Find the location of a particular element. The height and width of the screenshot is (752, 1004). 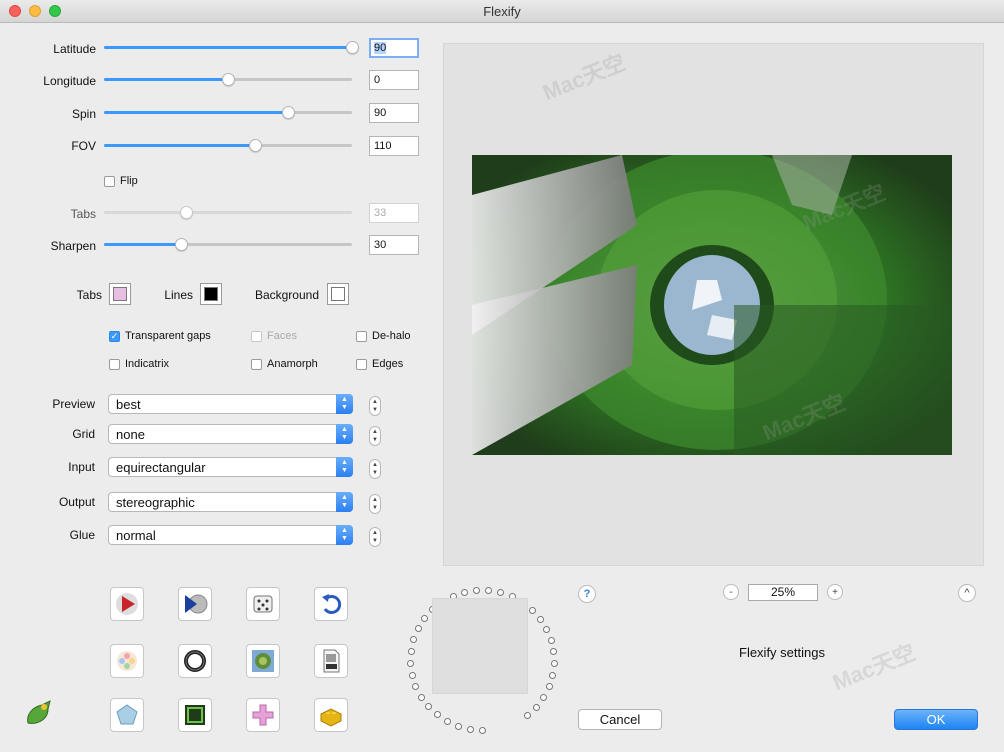

randomize-button is located at coordinates (263, 604).